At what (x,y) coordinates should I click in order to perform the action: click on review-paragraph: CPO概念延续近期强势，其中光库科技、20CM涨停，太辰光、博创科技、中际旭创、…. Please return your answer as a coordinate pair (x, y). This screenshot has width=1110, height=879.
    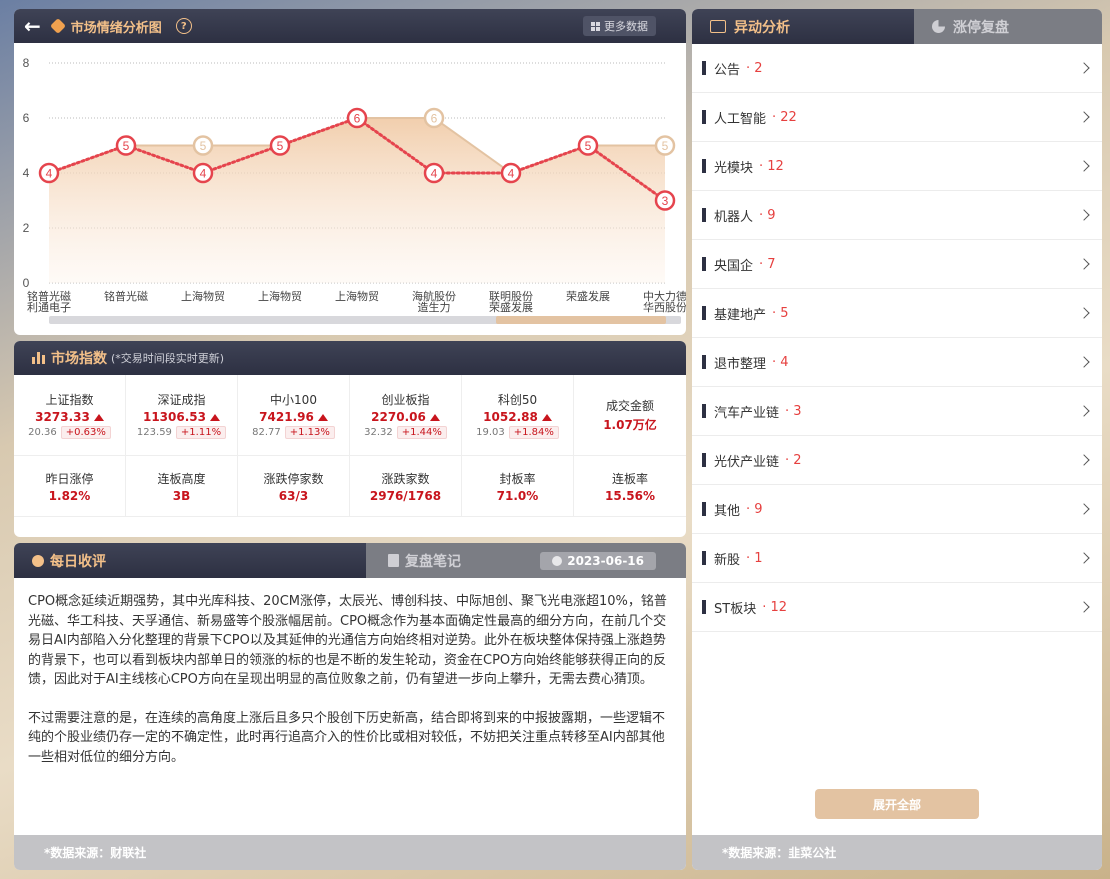
    Looking at the image, I should click on (347, 640).